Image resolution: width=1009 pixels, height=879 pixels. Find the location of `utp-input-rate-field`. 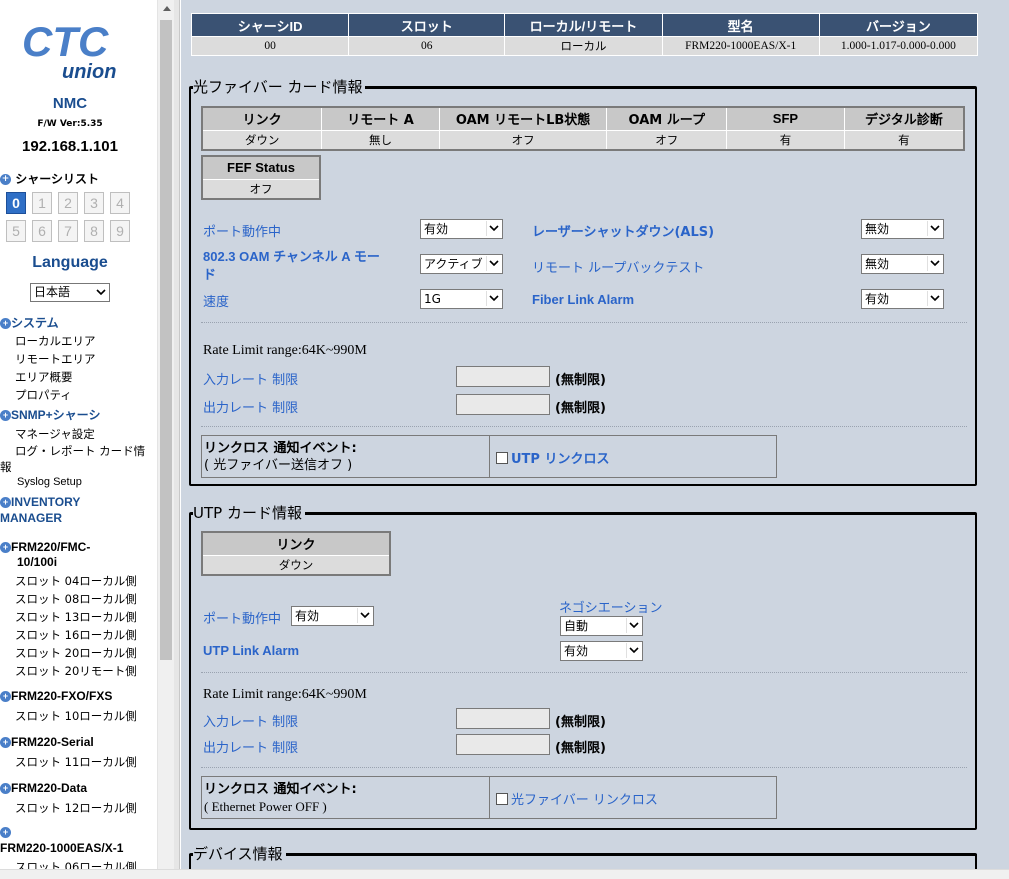

utp-input-rate-field is located at coordinates (503, 718).